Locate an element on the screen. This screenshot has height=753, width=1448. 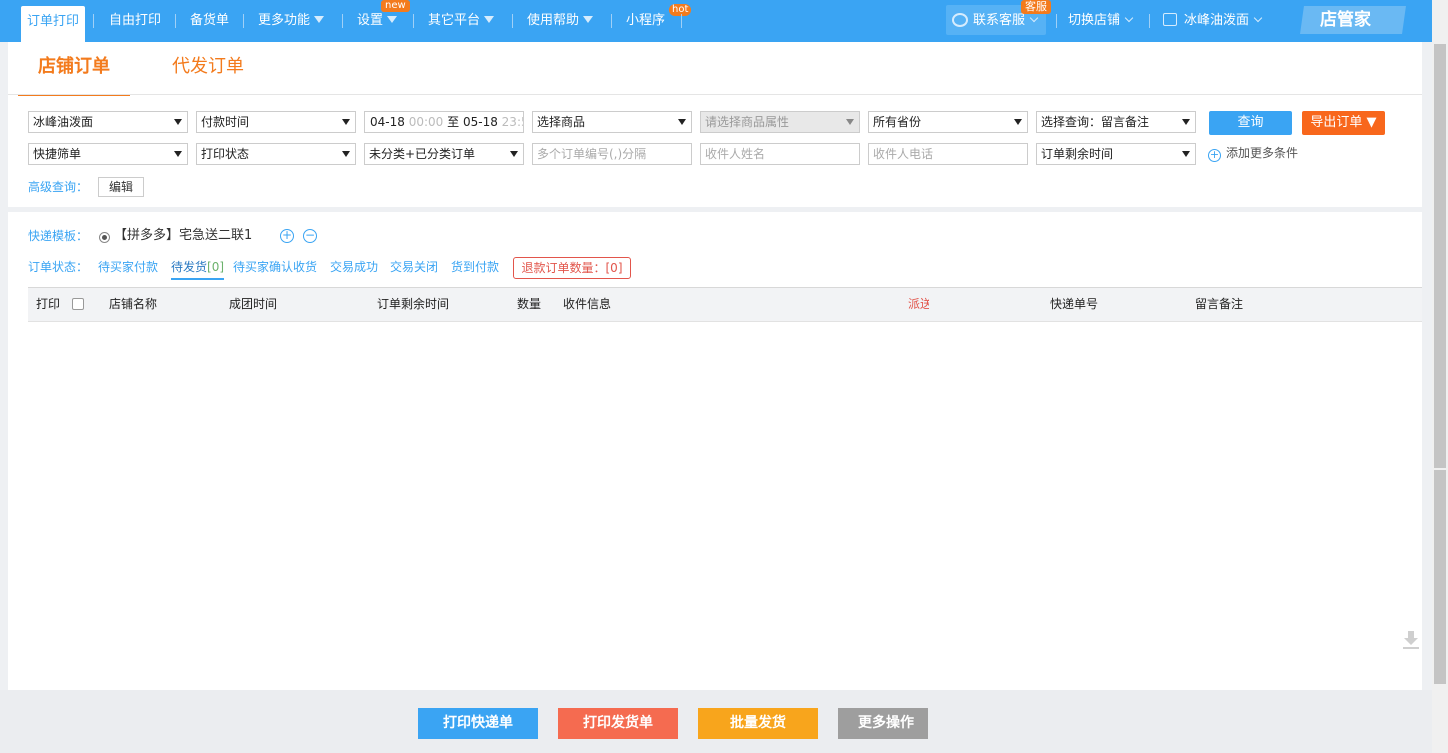
status-awaiting-receipt: 待买家确认收货 is located at coordinates (275, 267).